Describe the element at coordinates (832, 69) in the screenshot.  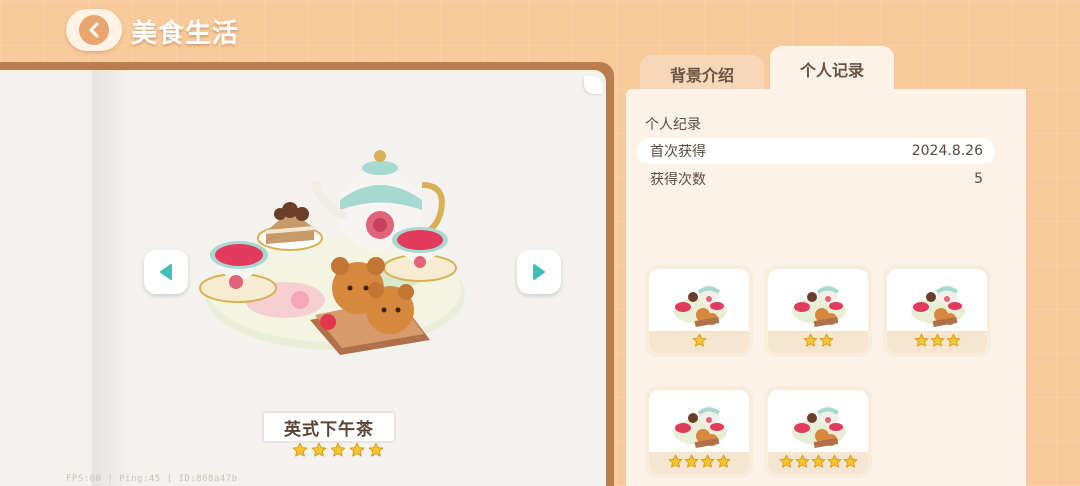
I see `tab-personal-record: 个人记录` at that location.